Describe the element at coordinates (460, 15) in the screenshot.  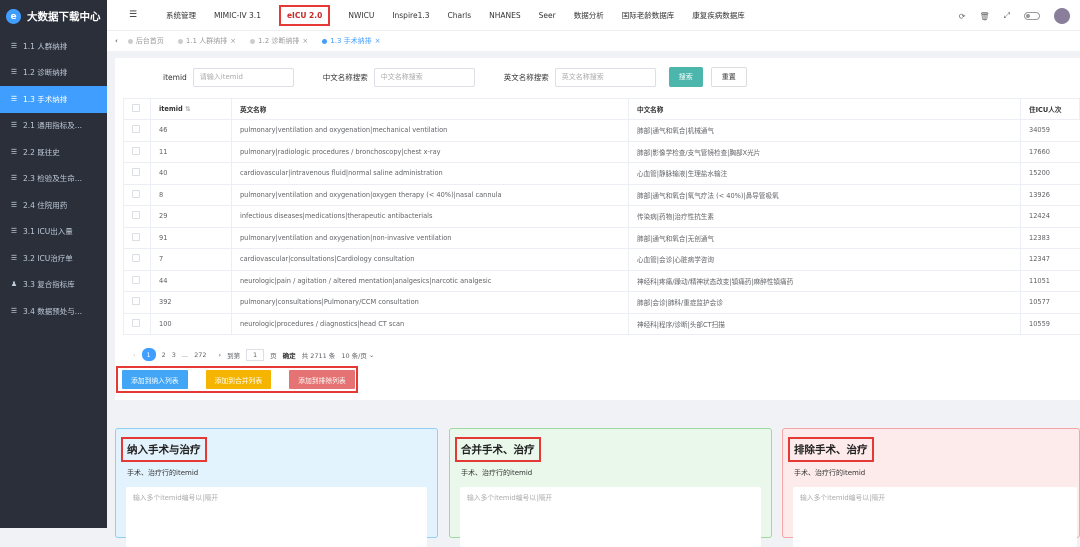
I see `top-nav-item: Charls` at that location.